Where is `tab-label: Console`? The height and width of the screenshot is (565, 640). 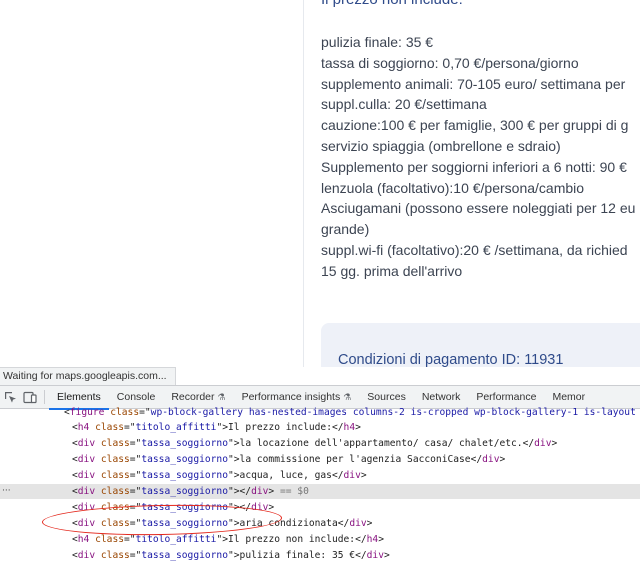
tab-label: Console is located at coordinates (136, 396).